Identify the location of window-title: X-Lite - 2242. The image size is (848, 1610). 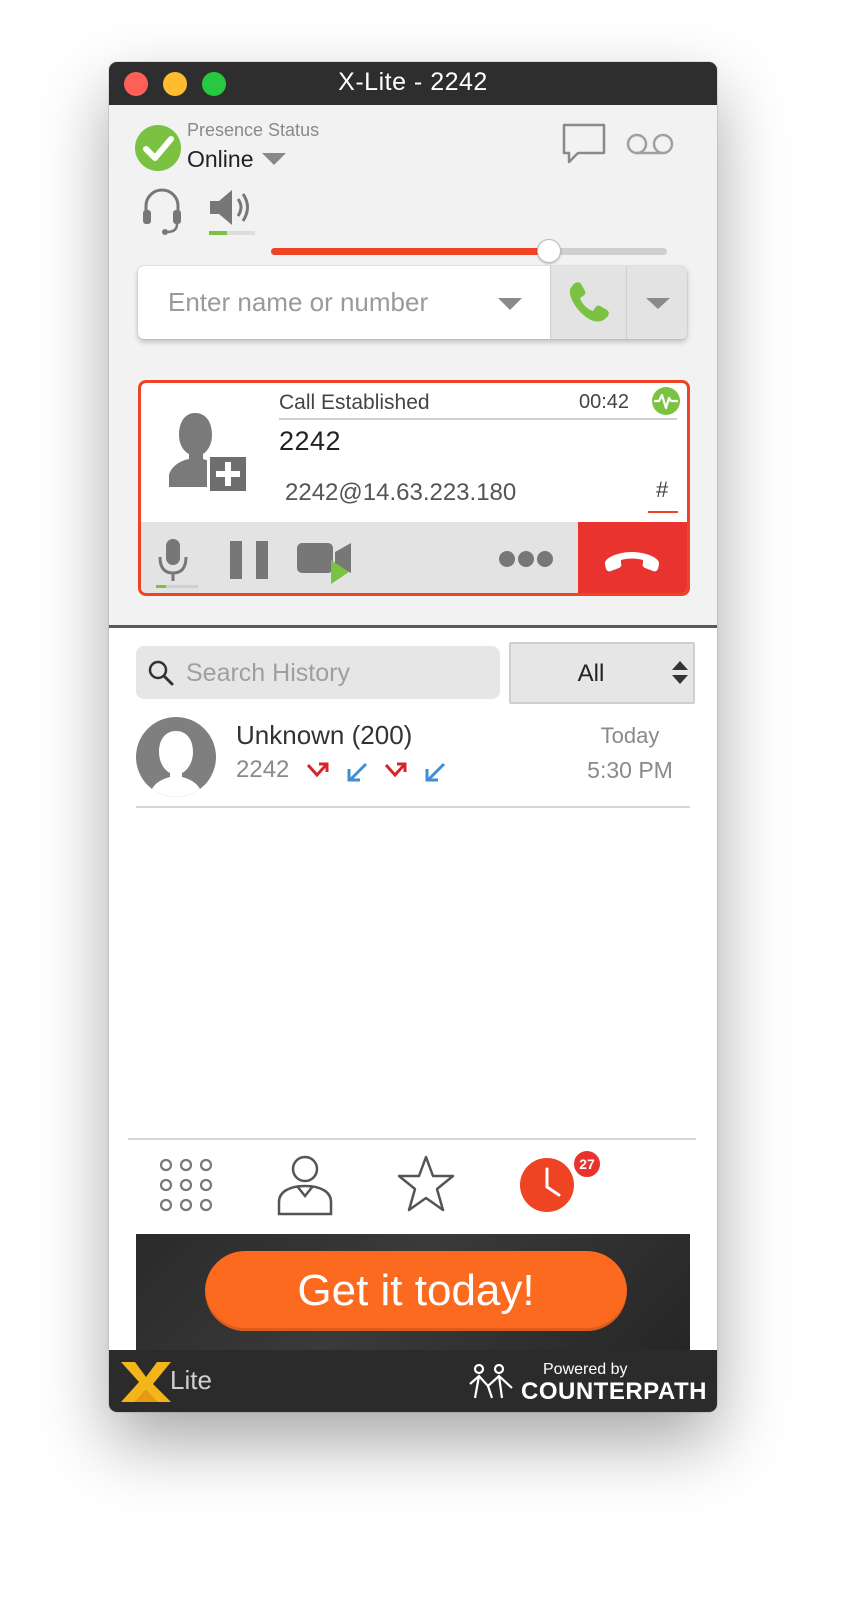
(413, 82).